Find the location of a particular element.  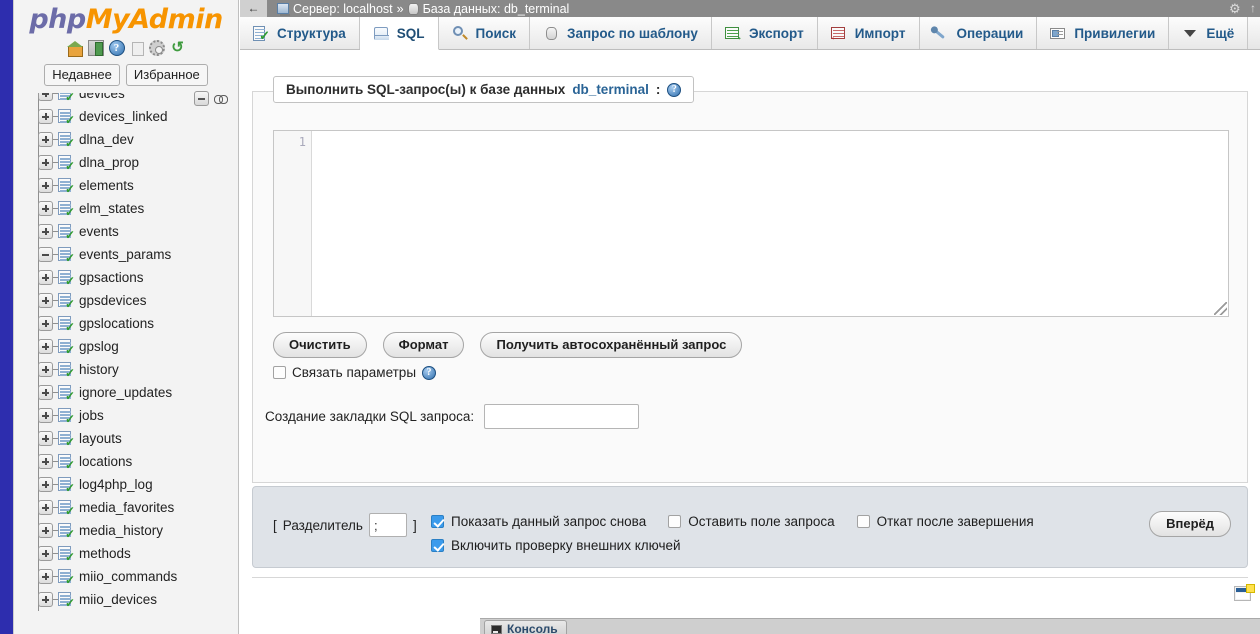

settings-gear-icon-top: ⚙ is located at coordinates (1235, 8).